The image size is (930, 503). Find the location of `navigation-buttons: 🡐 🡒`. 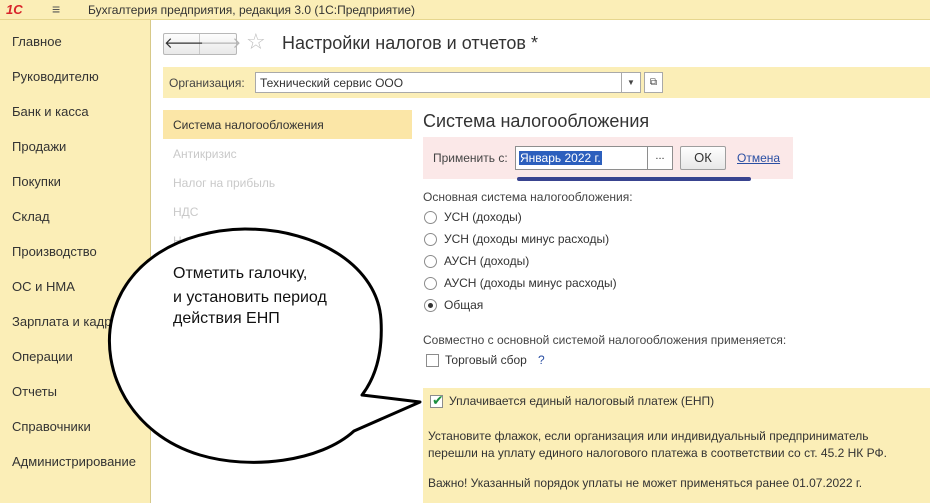

navigation-buttons: 🡐 🡒 is located at coordinates (202, 44).